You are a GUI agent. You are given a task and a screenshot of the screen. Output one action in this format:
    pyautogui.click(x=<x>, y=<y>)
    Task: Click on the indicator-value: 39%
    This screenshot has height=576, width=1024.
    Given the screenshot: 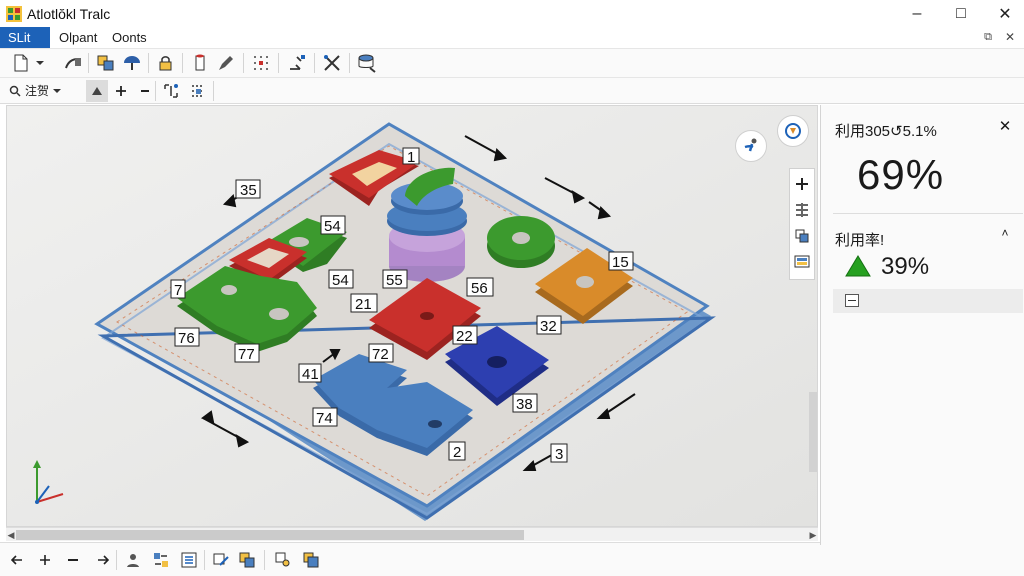 What is the action you would take?
    pyautogui.click(x=905, y=266)
    